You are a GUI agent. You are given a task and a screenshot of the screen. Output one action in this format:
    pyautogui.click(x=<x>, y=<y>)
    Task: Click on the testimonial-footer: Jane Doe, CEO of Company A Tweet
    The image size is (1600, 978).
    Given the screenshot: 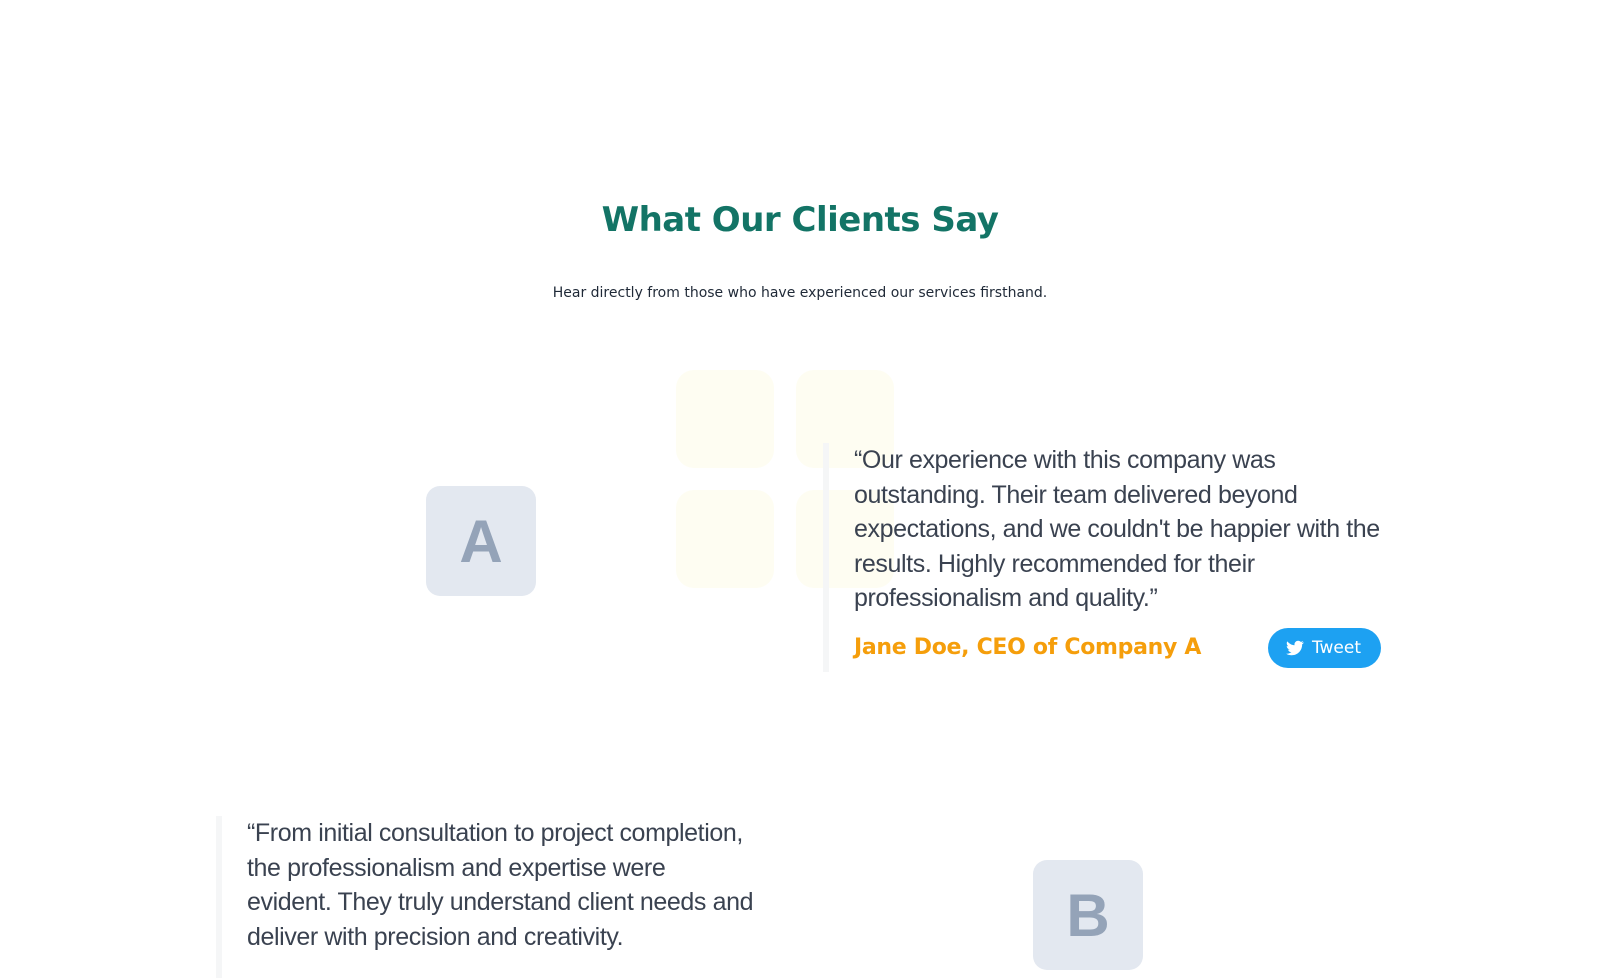 What is the action you would take?
    pyautogui.click(x=1117, y=649)
    